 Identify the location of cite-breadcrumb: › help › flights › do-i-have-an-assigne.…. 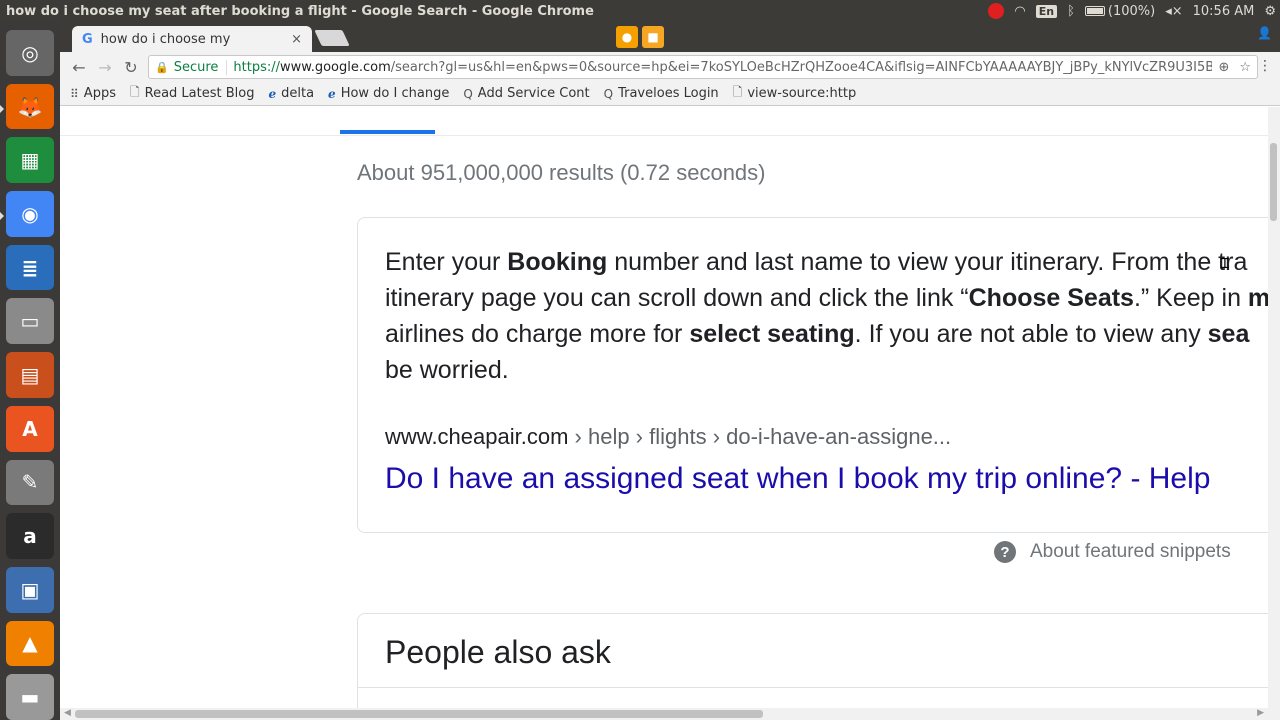
(760, 436).